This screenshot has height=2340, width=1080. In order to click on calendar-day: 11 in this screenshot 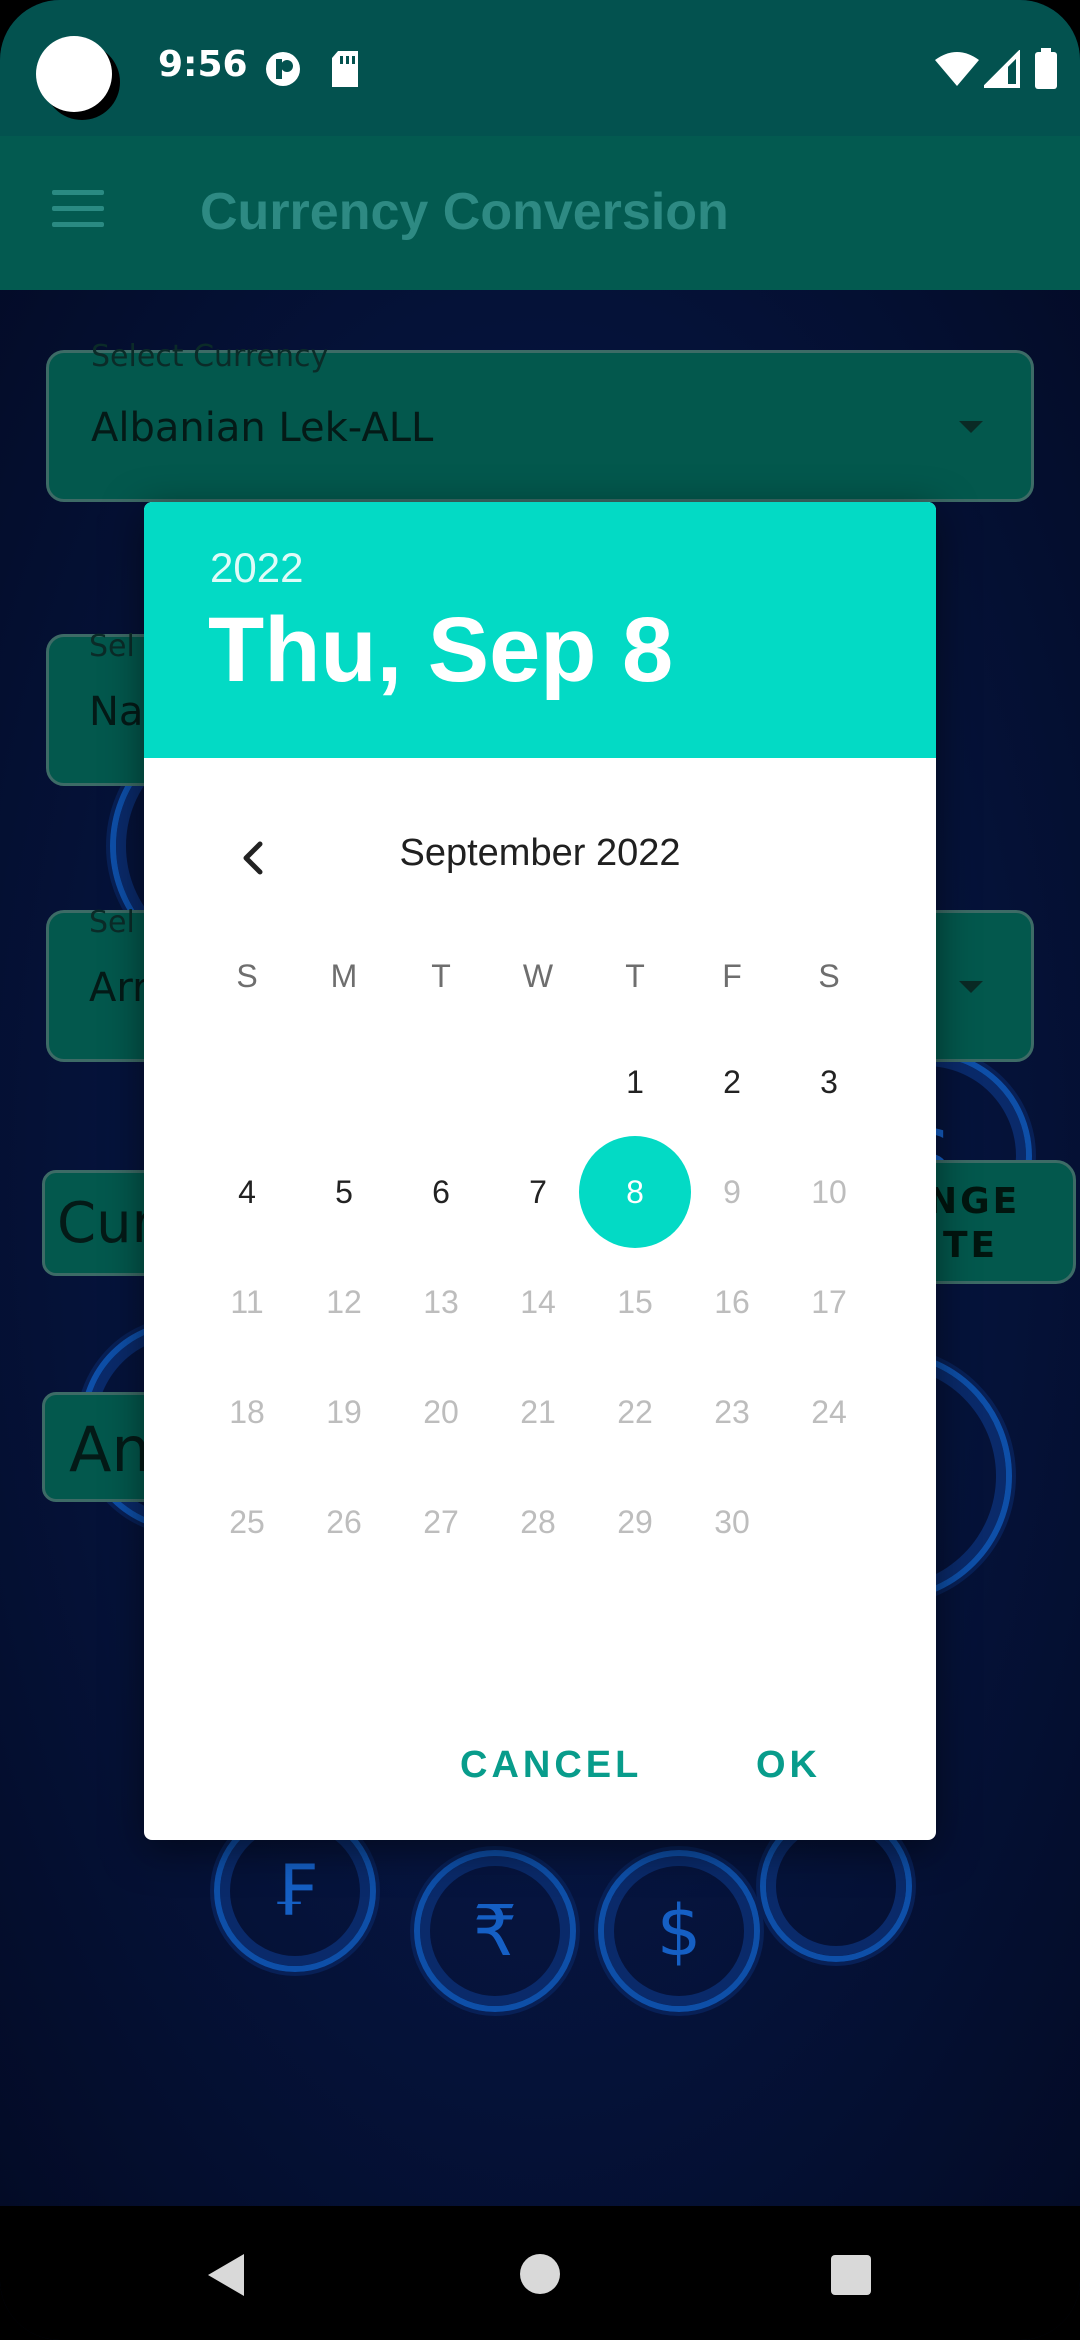, I will do `click(247, 1302)`.